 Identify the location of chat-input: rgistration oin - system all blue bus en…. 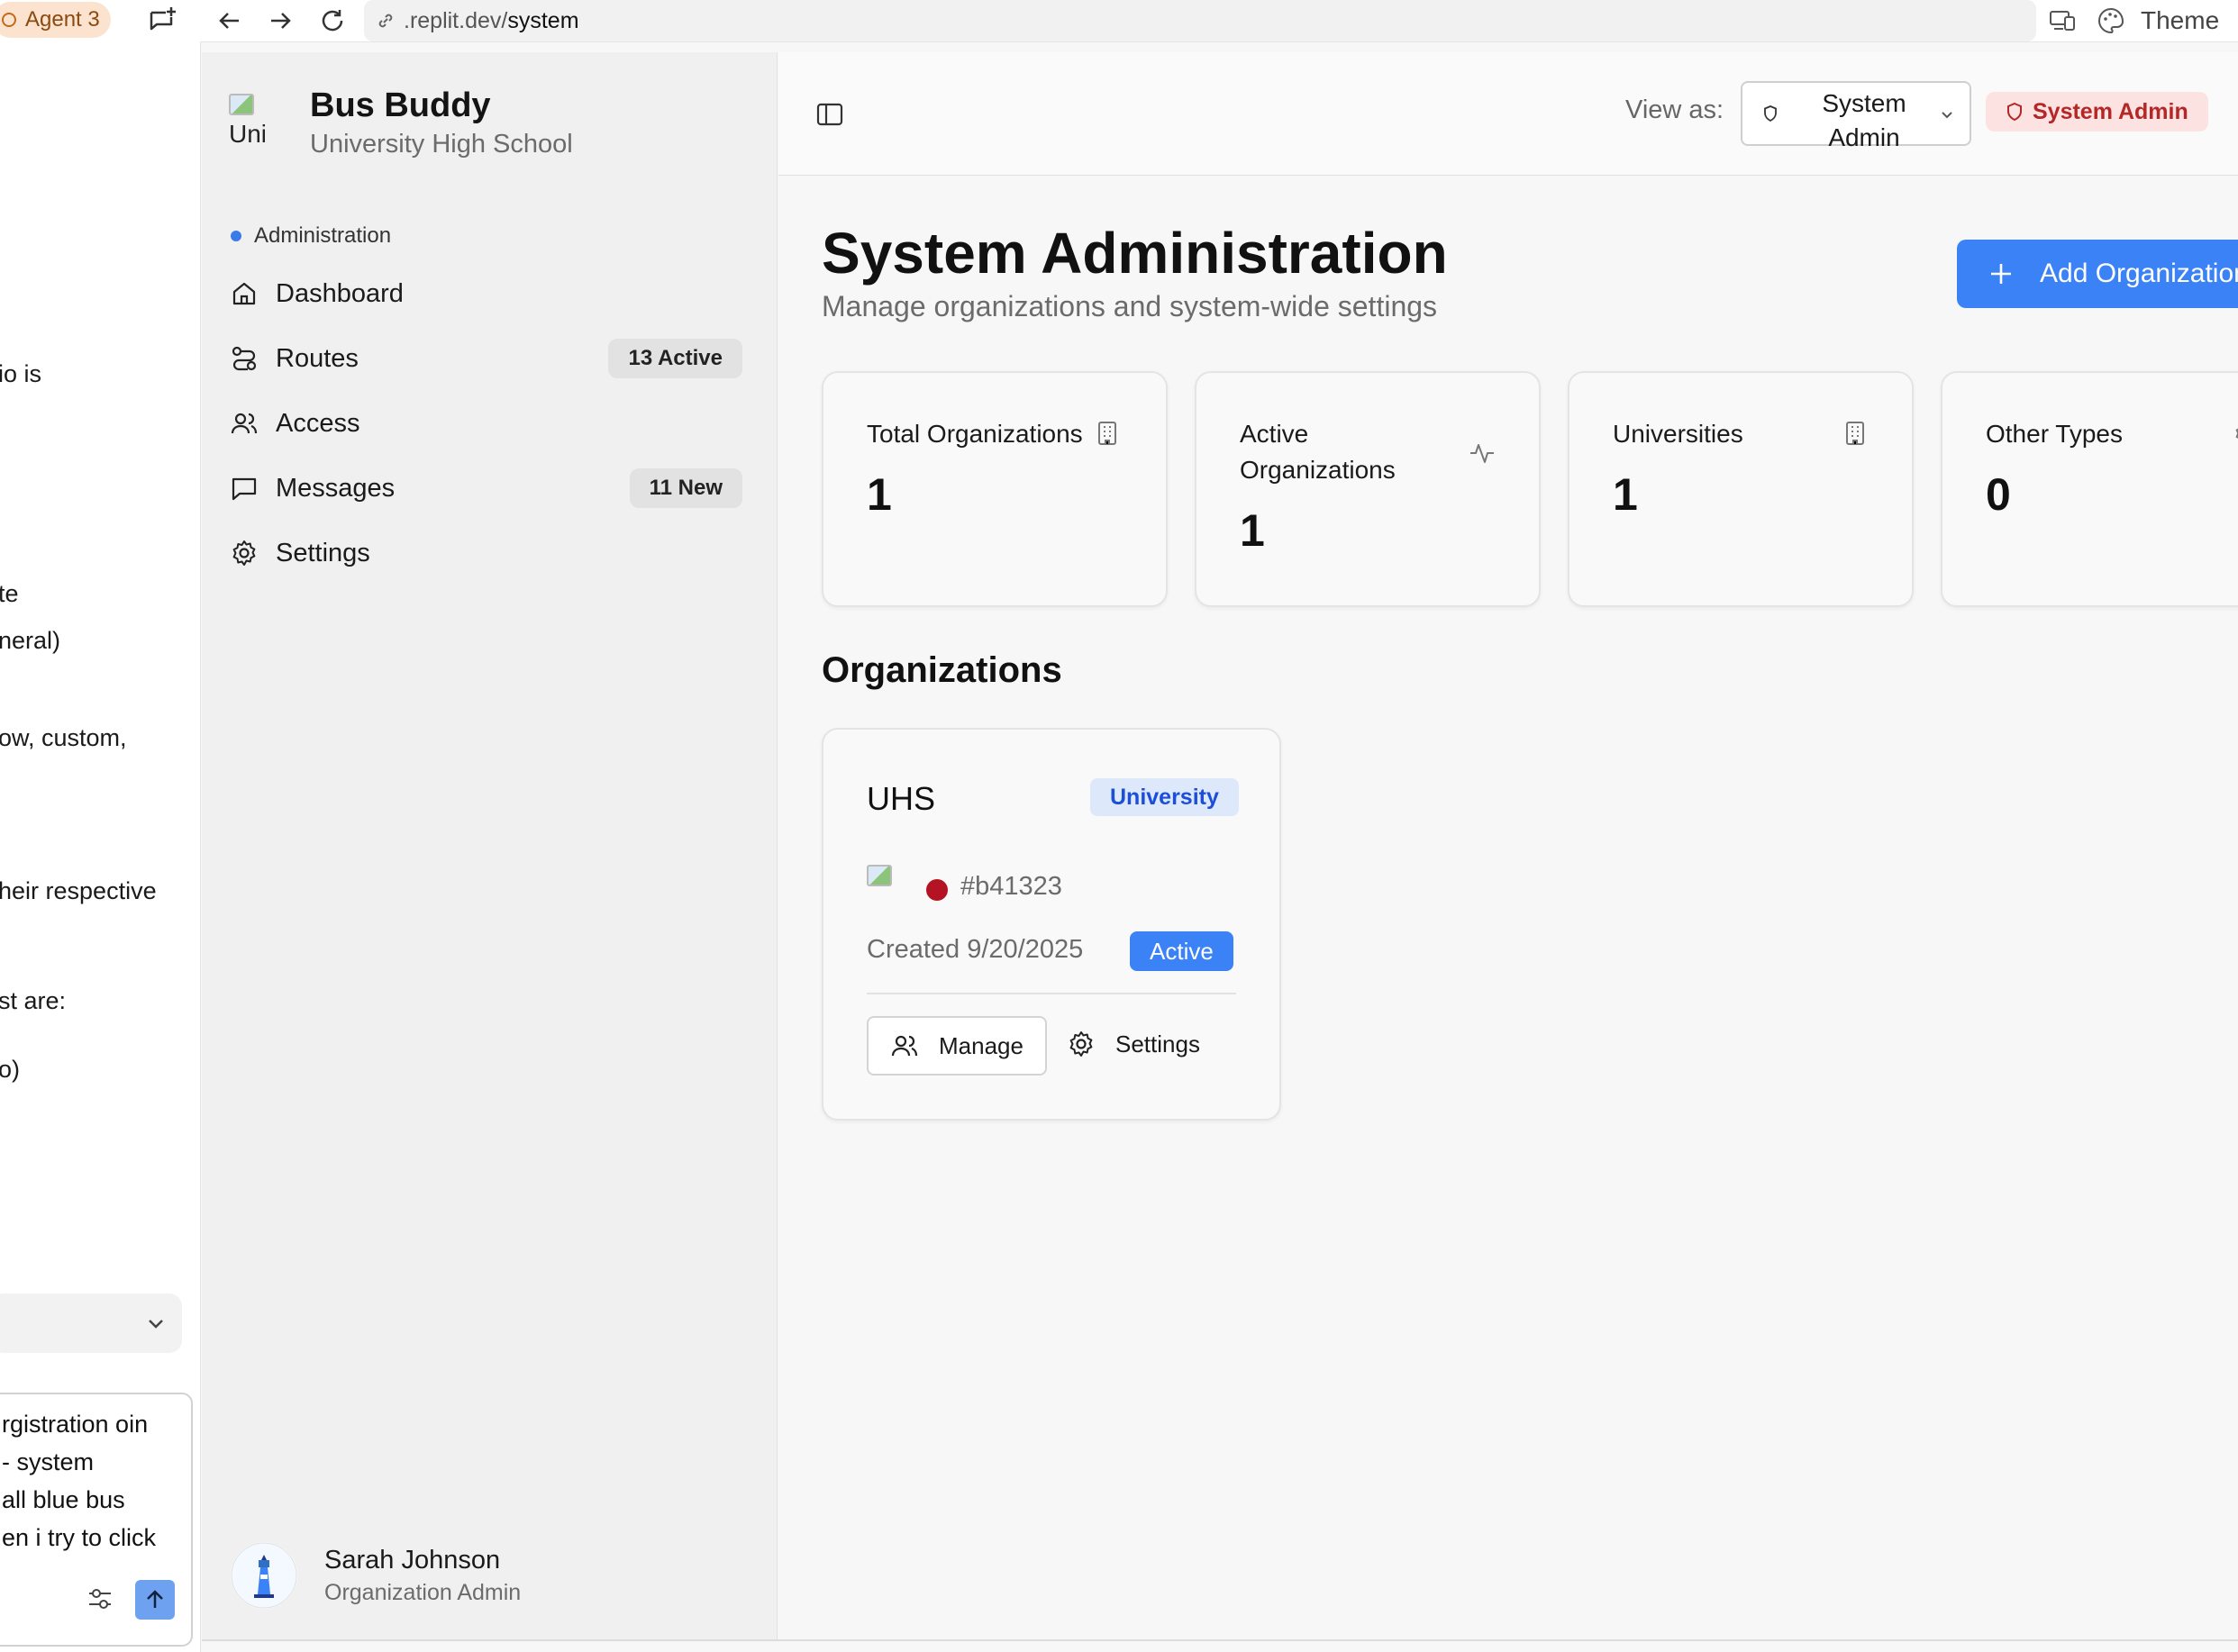
(97, 1520).